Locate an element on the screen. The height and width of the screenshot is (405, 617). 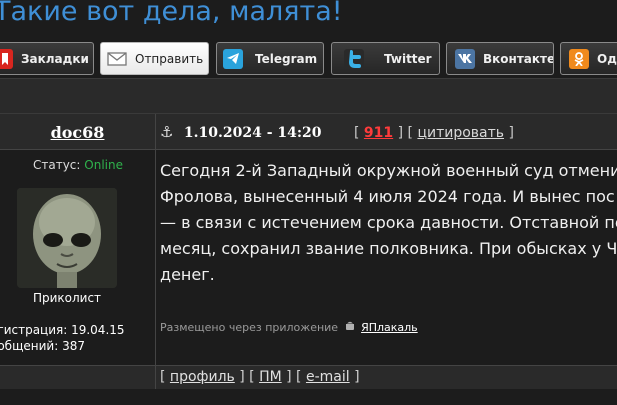
footer-links: [ профиль ] [ ПМ ] [ e-mail ] is located at coordinates (260, 377).